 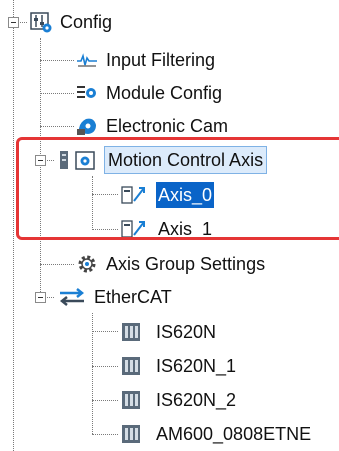 What do you see at coordinates (185, 195) in the screenshot?
I see `tree-node-label: Axis_0` at bounding box center [185, 195].